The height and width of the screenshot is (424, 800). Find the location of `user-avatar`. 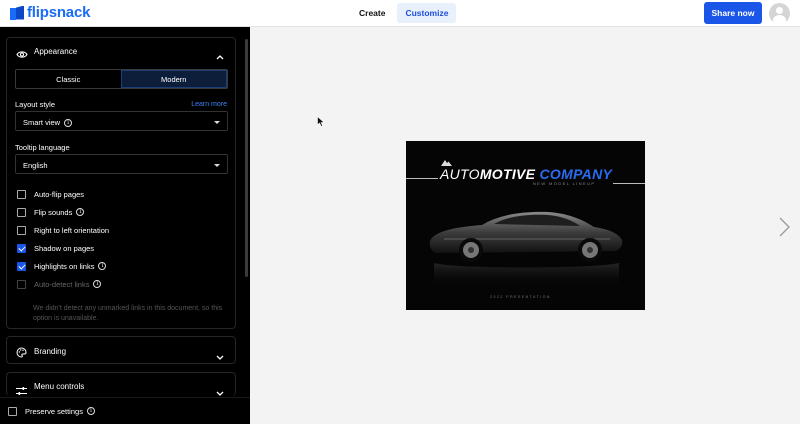

user-avatar is located at coordinates (779, 13).